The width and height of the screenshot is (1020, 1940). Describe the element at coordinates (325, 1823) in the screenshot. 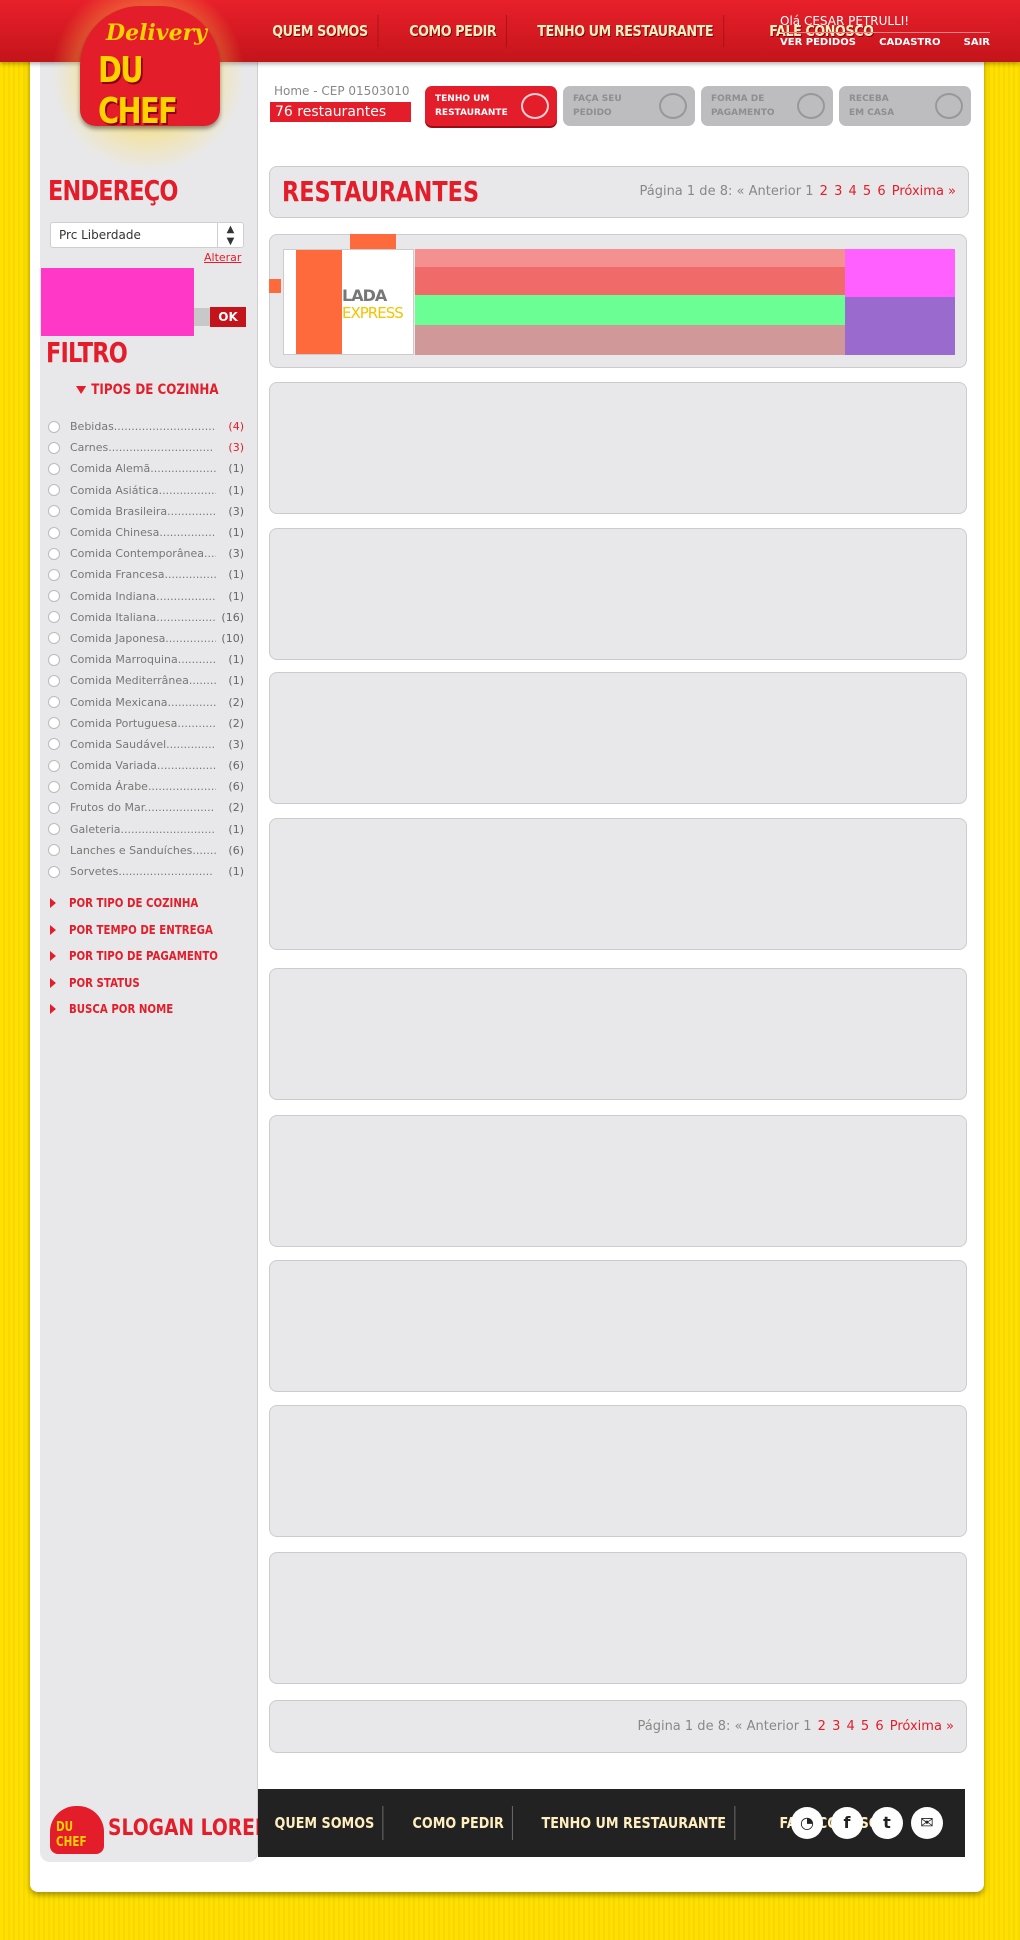

I see `footer-nav-quem-somos: QUEM SOMOS` at that location.